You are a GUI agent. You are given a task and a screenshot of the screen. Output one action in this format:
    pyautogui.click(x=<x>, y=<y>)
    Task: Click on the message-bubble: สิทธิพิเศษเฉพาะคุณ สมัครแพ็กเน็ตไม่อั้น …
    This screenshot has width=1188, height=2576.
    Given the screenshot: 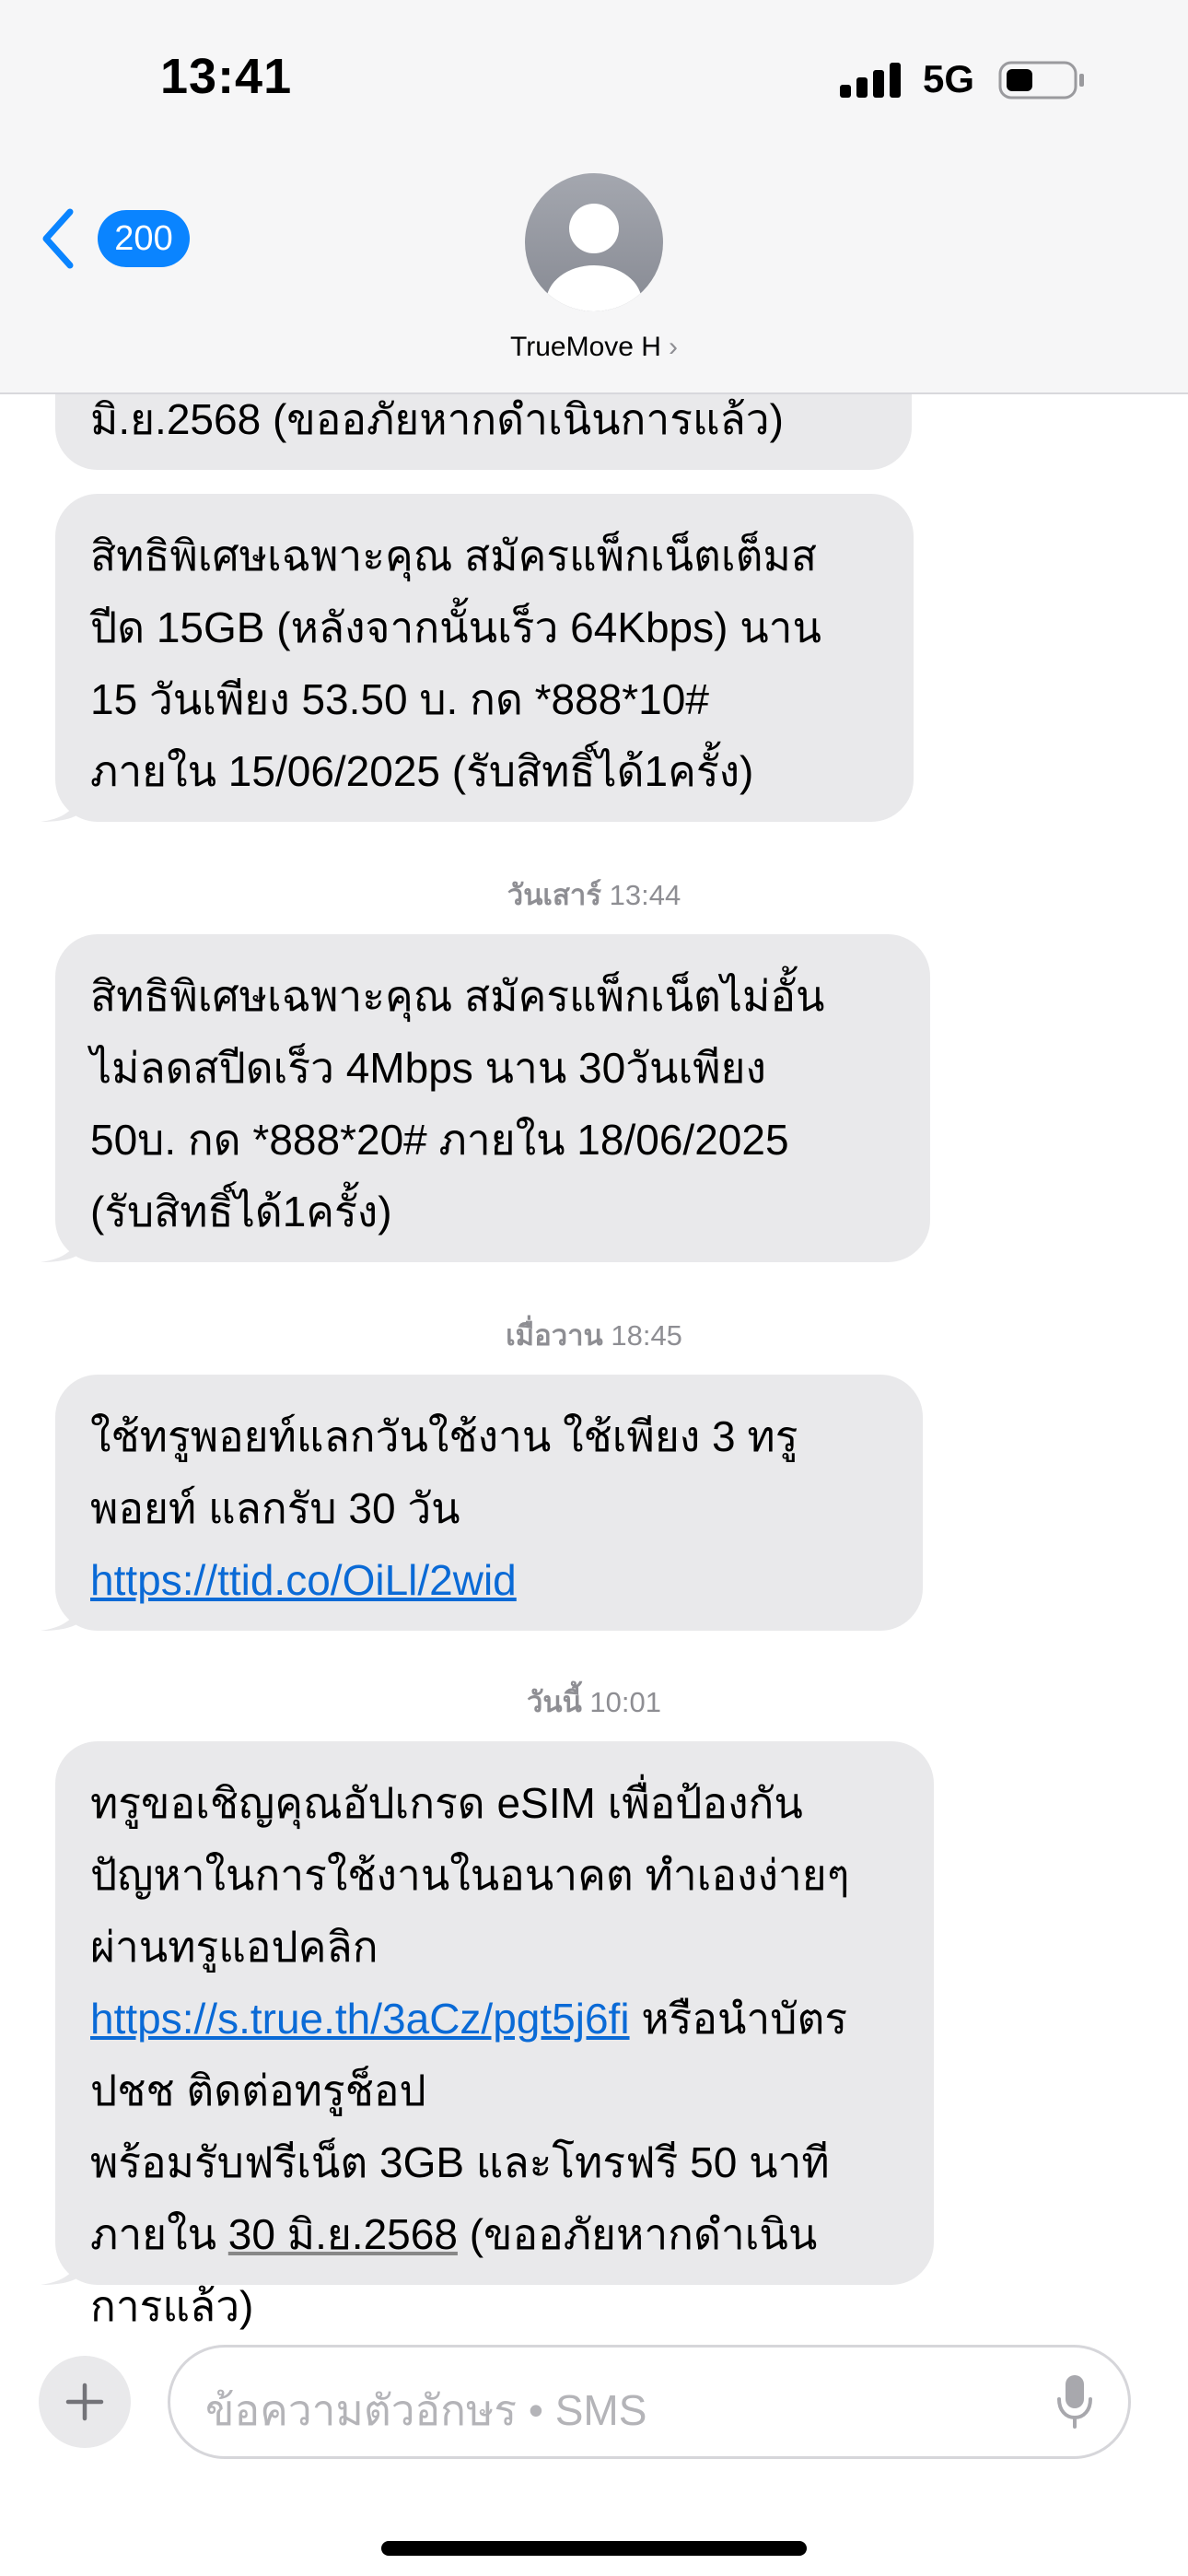 What is the action you would take?
    pyautogui.click(x=485, y=1098)
    